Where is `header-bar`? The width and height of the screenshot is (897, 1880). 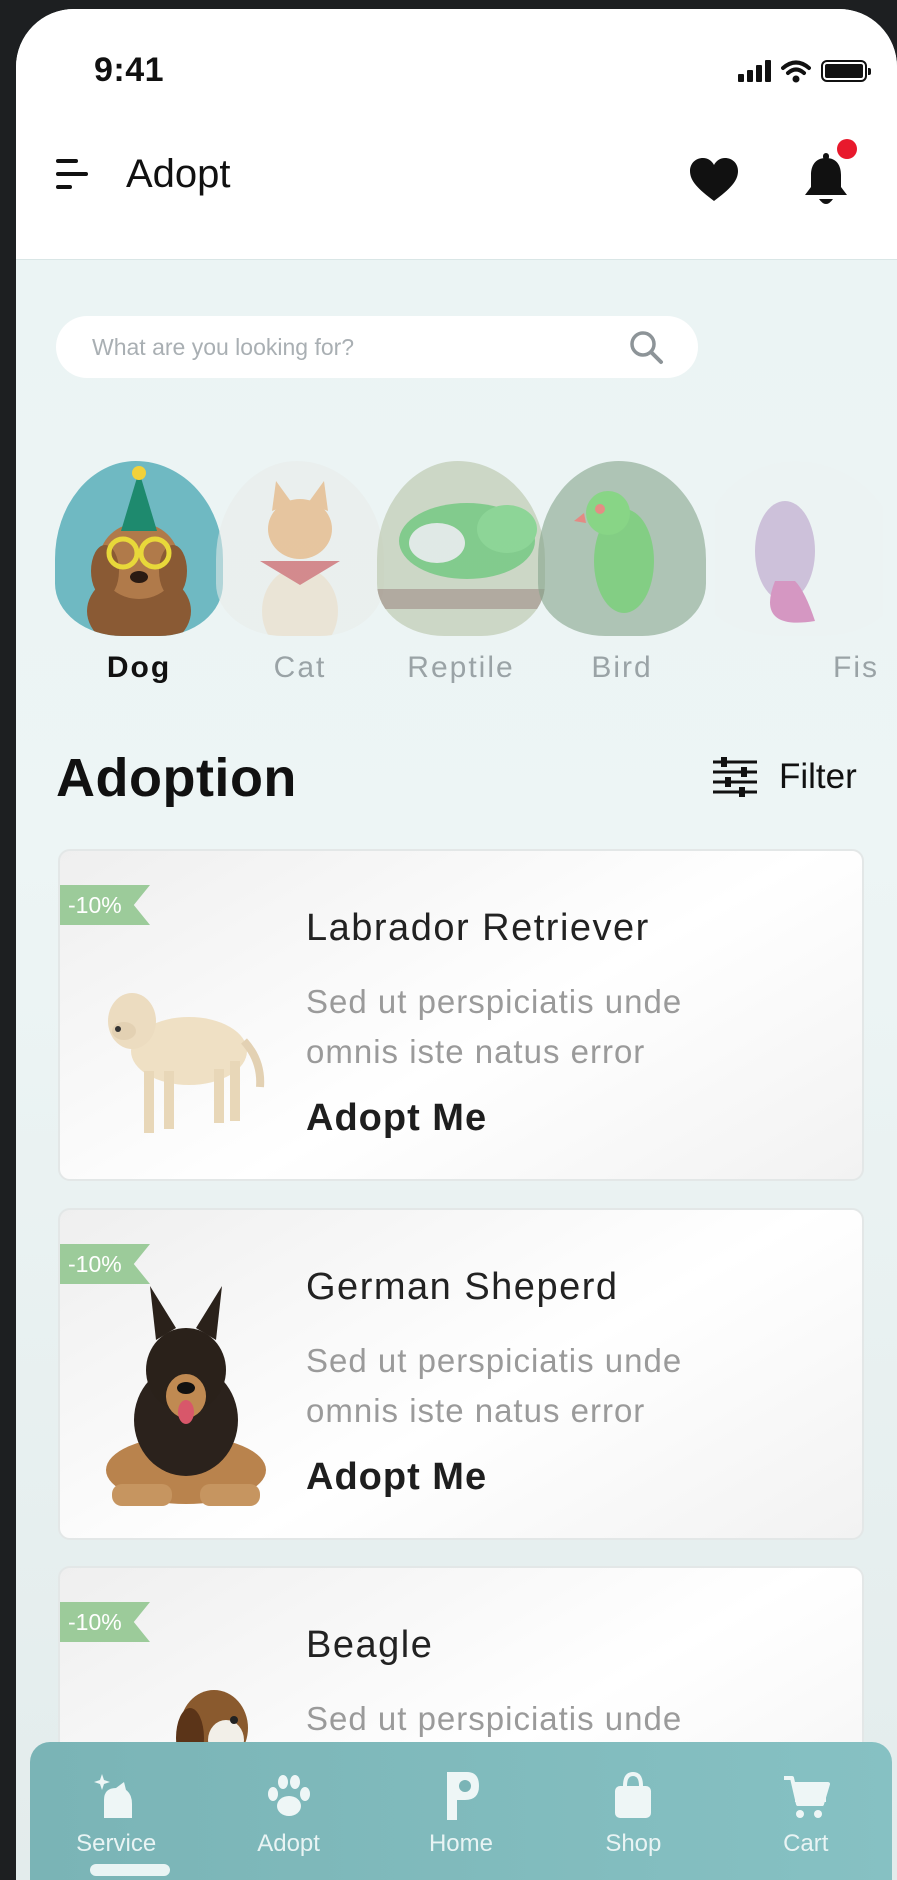
header-bar is located at coordinates (456, 134).